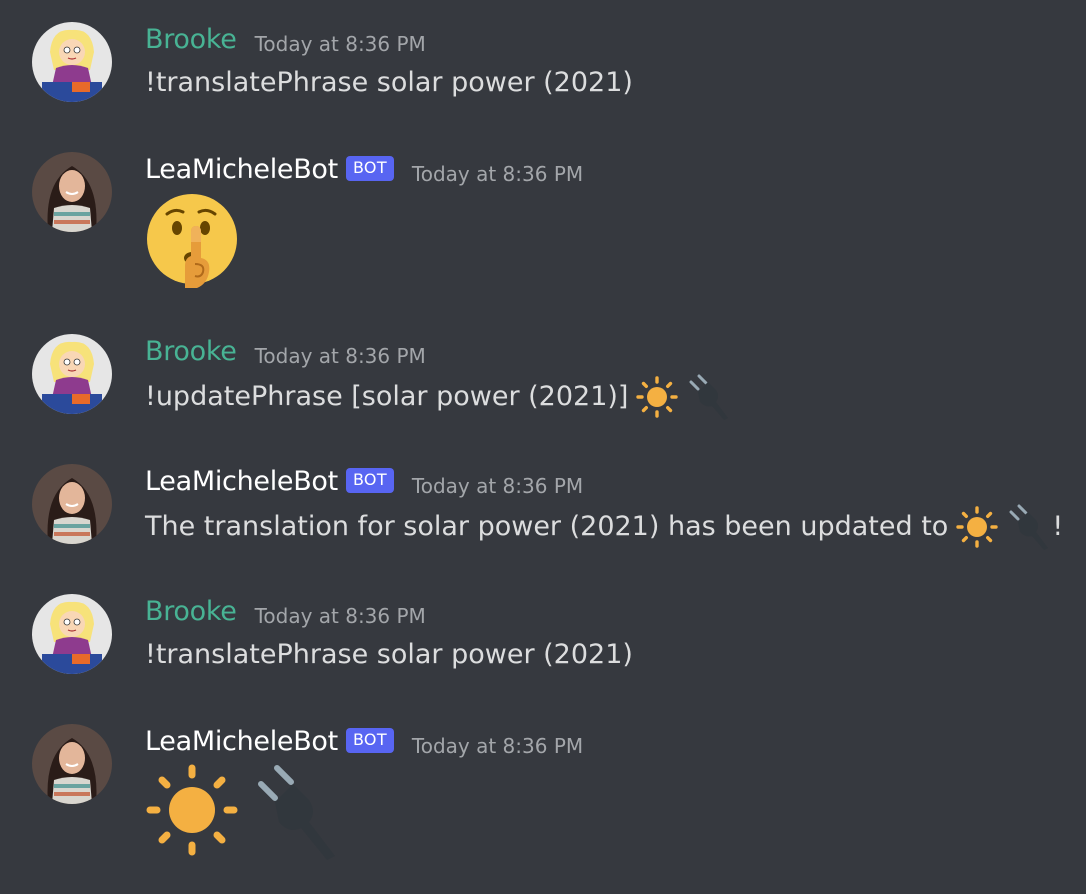  What do you see at coordinates (194, 241) in the screenshot?
I see `shushing-face-emoji` at bounding box center [194, 241].